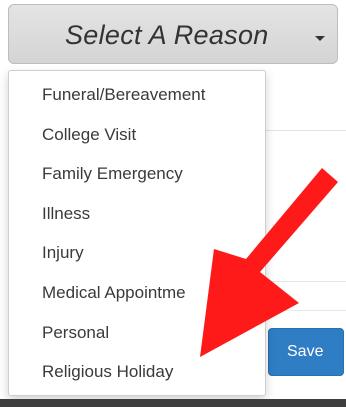 The width and height of the screenshot is (346, 407). What do you see at coordinates (137, 95) in the screenshot?
I see `dropdown-item-funeral-bereavement: Funeral/Bereavement` at bounding box center [137, 95].